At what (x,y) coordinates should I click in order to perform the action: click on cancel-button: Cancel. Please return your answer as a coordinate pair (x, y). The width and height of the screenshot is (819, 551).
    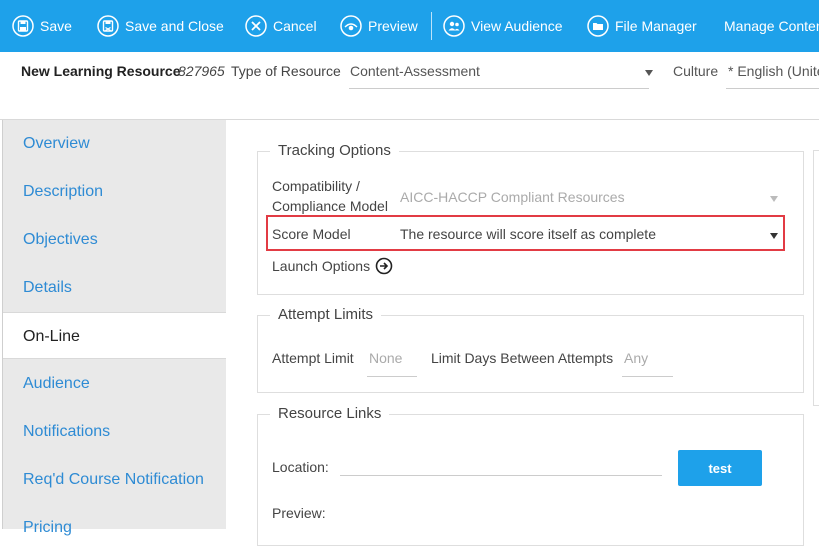
    Looking at the image, I should click on (281, 26).